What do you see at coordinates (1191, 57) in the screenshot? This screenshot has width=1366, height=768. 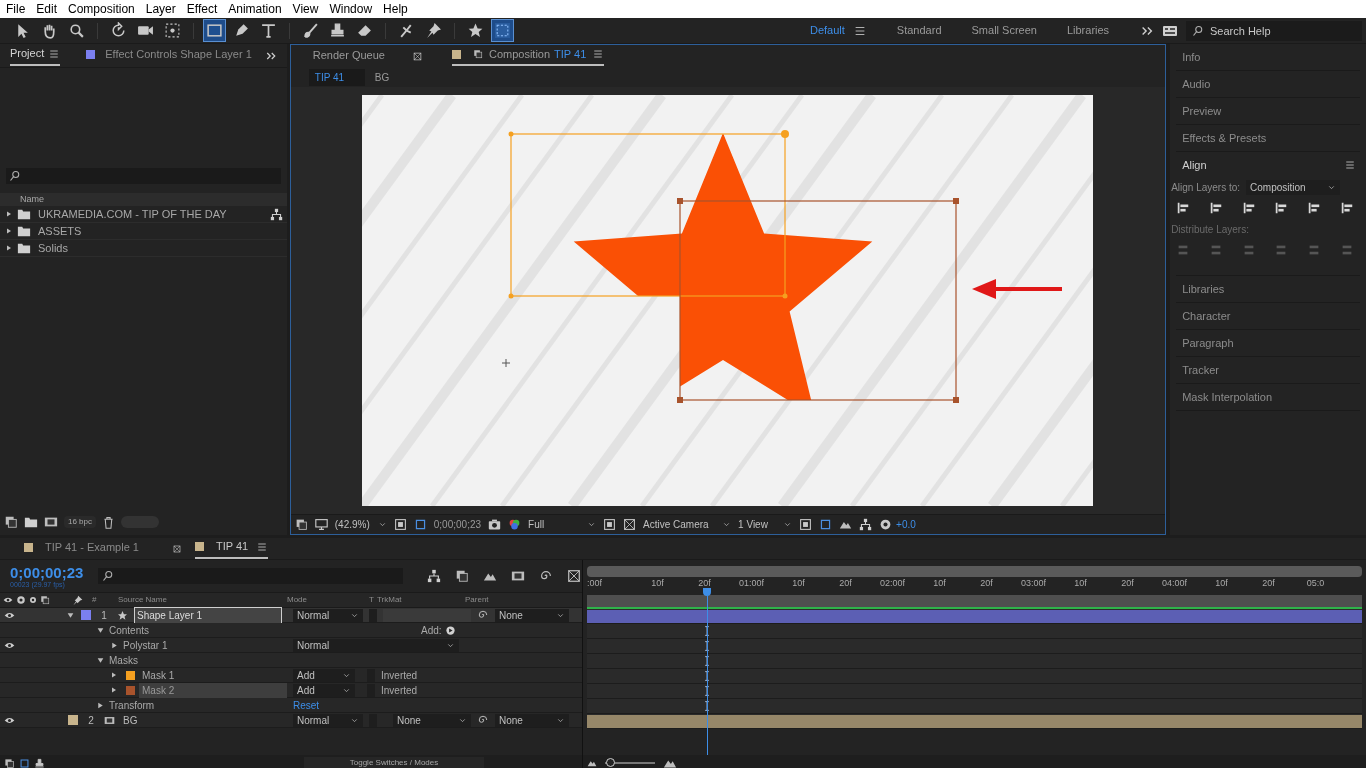 I see `panel-title: Info` at bounding box center [1191, 57].